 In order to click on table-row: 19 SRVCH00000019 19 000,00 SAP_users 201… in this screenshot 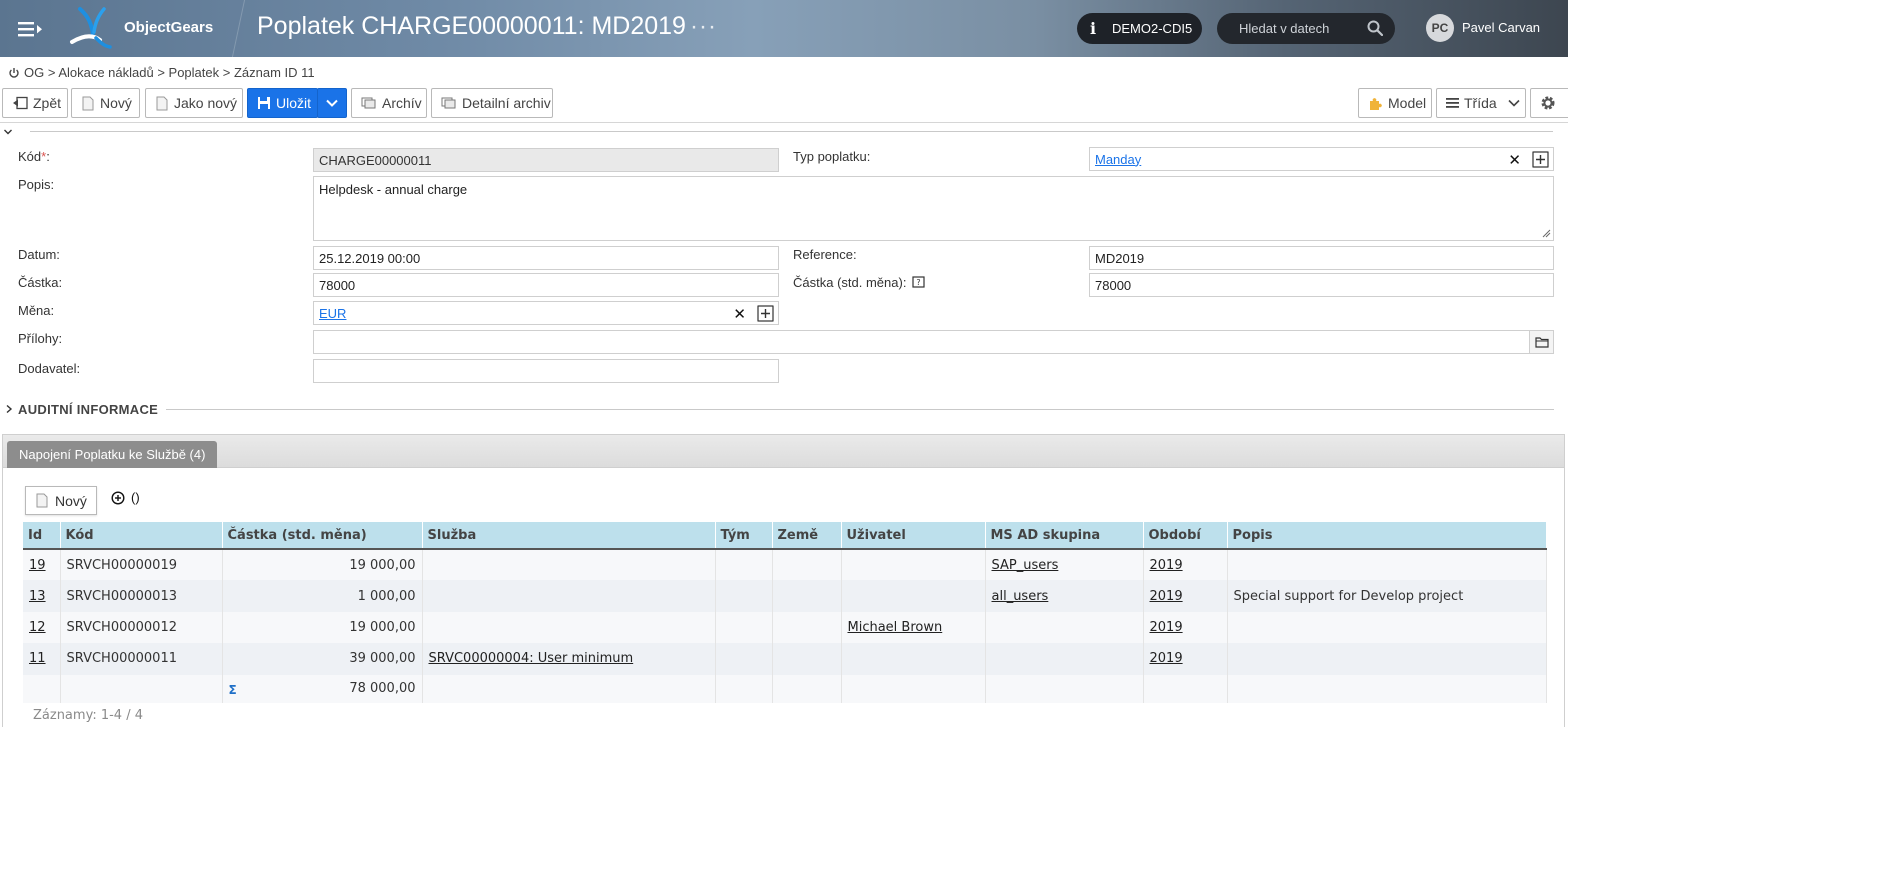, I will do `click(785, 565)`.